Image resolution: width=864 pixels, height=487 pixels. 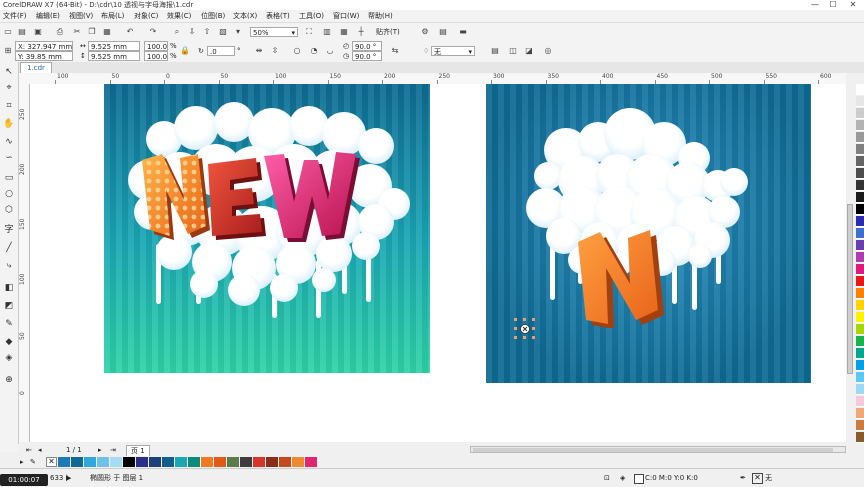 What do you see at coordinates (463, 32) in the screenshot?
I see `welcome-screen-icon: ▬` at bounding box center [463, 32].